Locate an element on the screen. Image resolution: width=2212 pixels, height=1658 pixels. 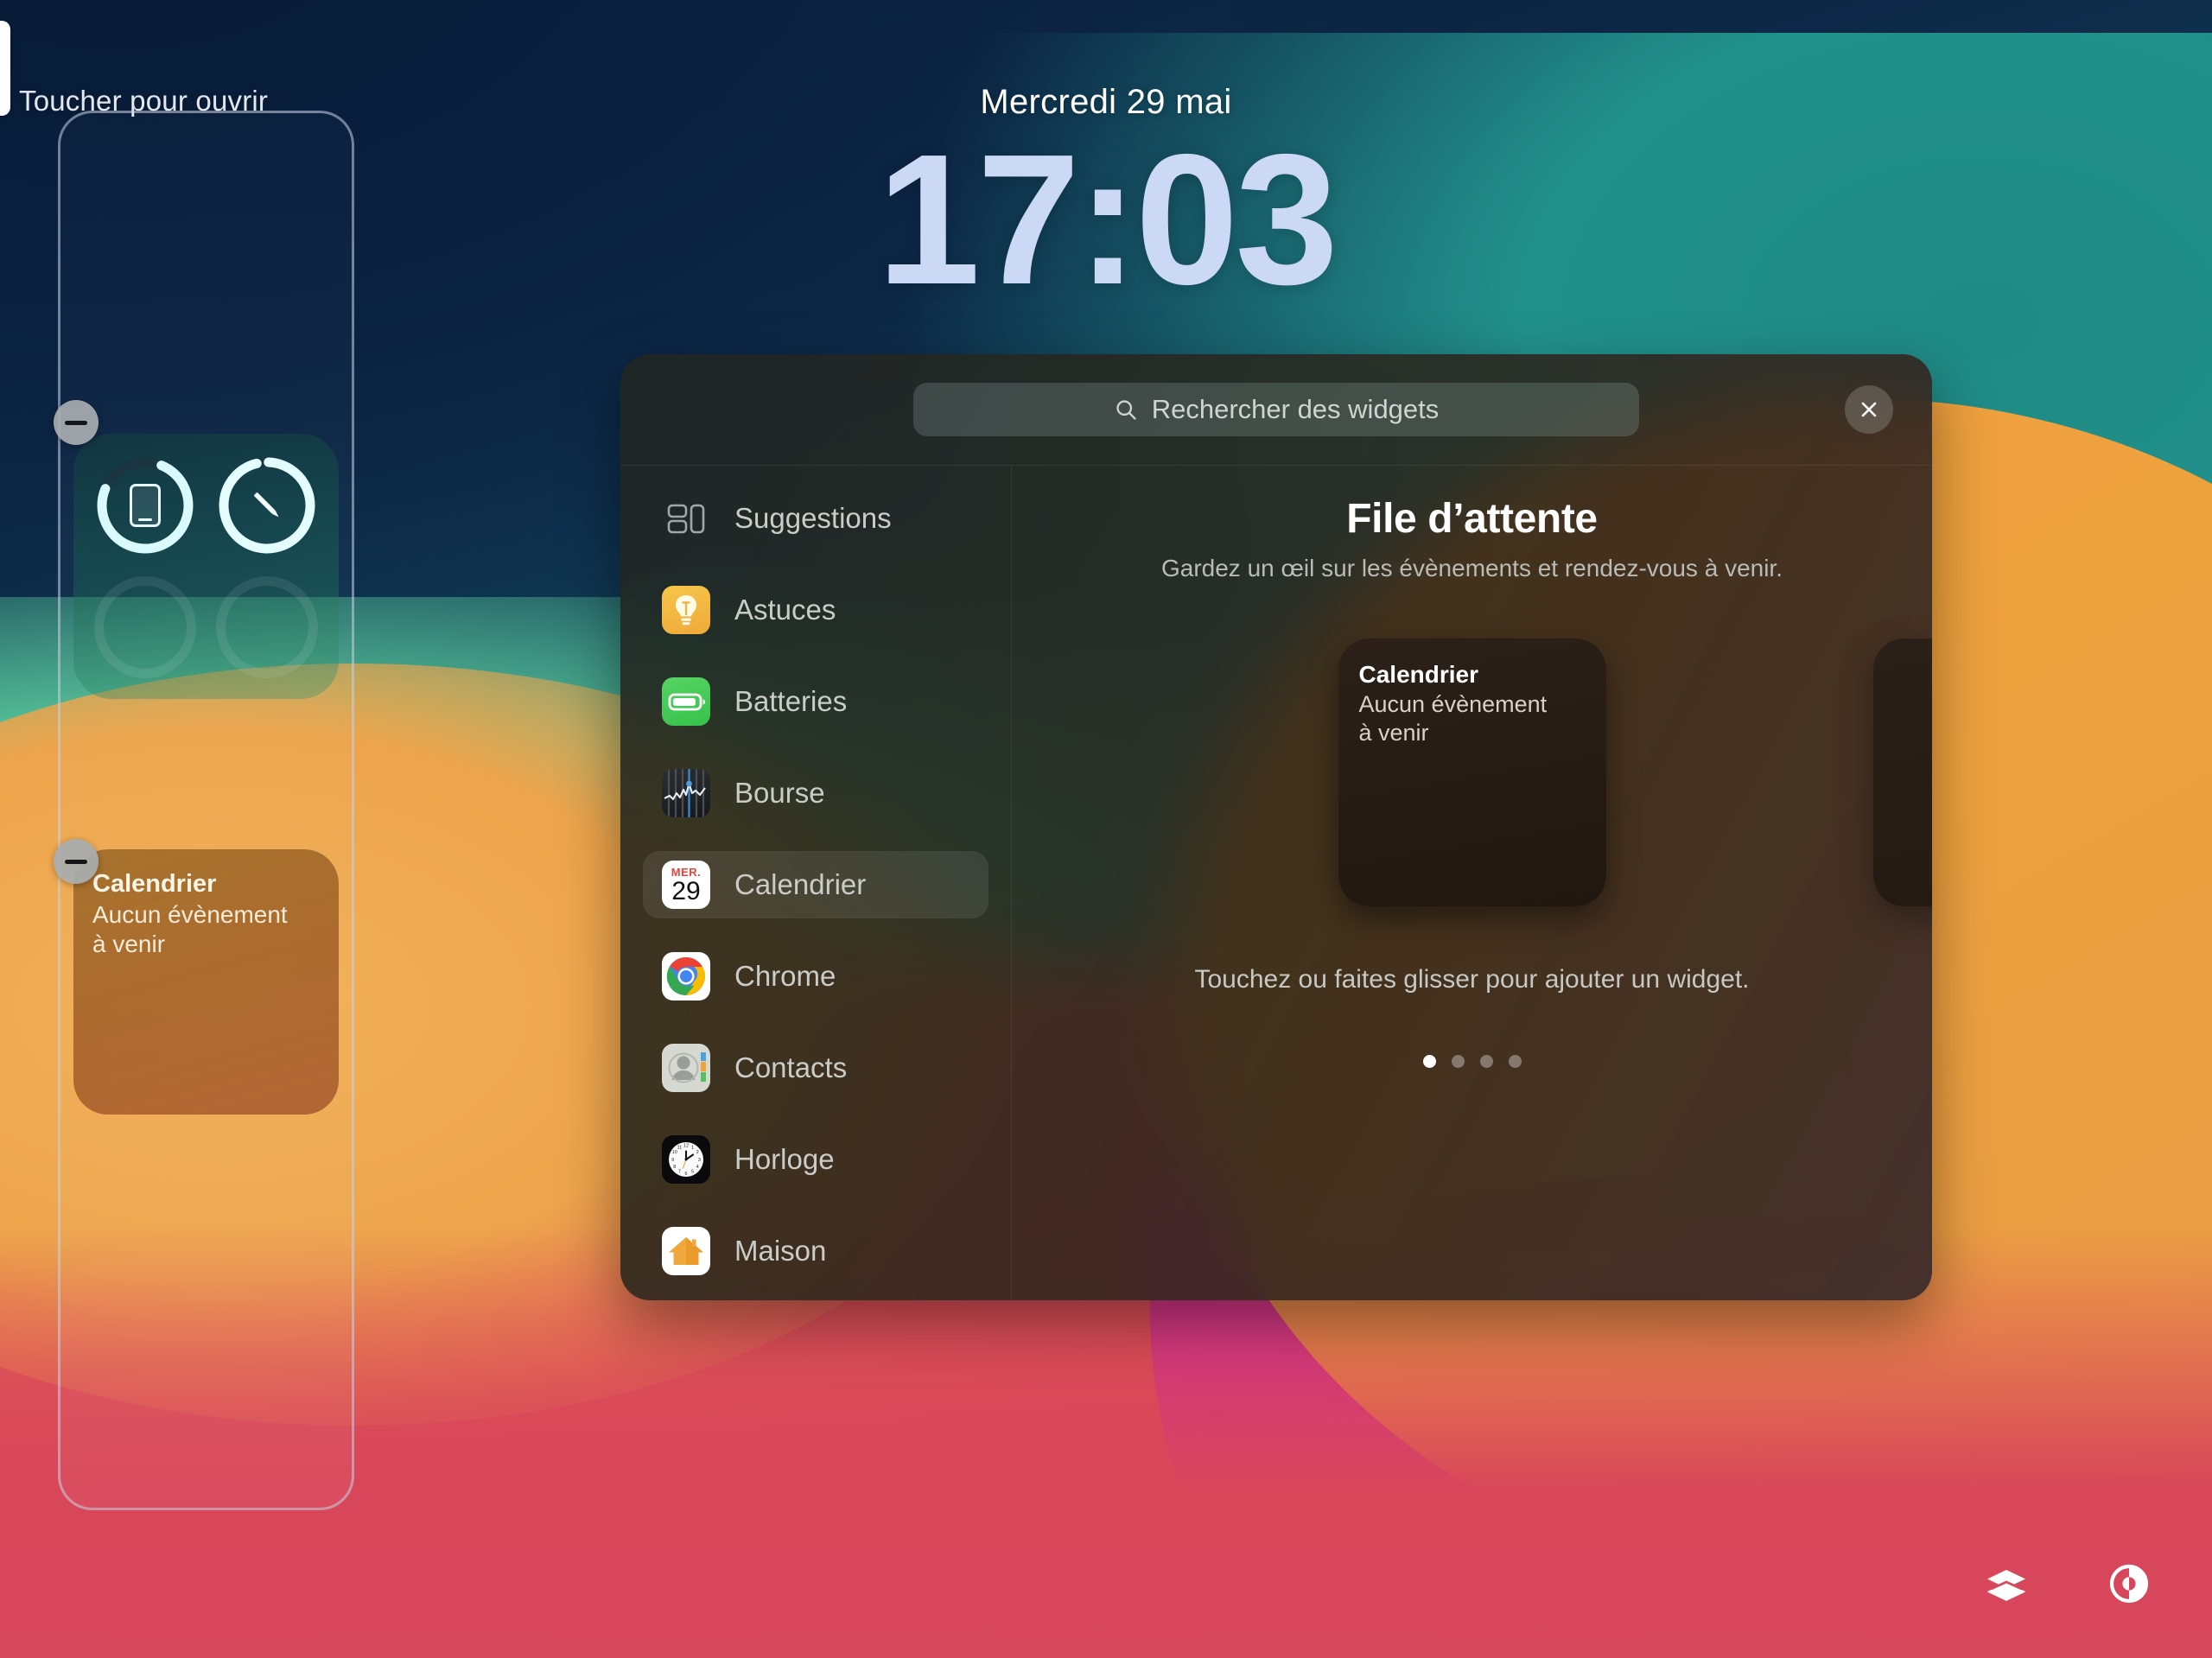
ipad-icon is located at coordinates (145, 505).